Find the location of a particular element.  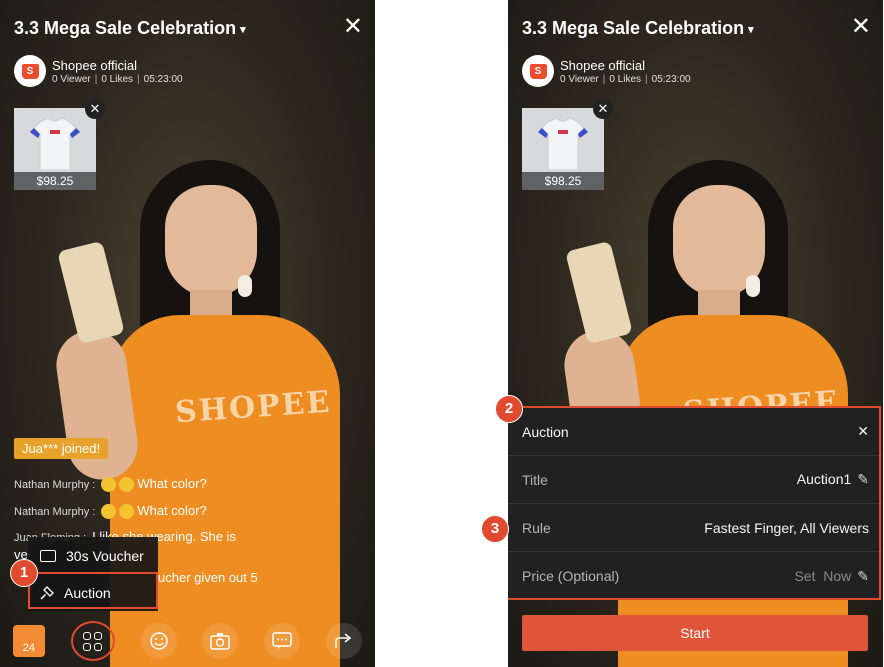

effects-button is located at coordinates (158, 641).